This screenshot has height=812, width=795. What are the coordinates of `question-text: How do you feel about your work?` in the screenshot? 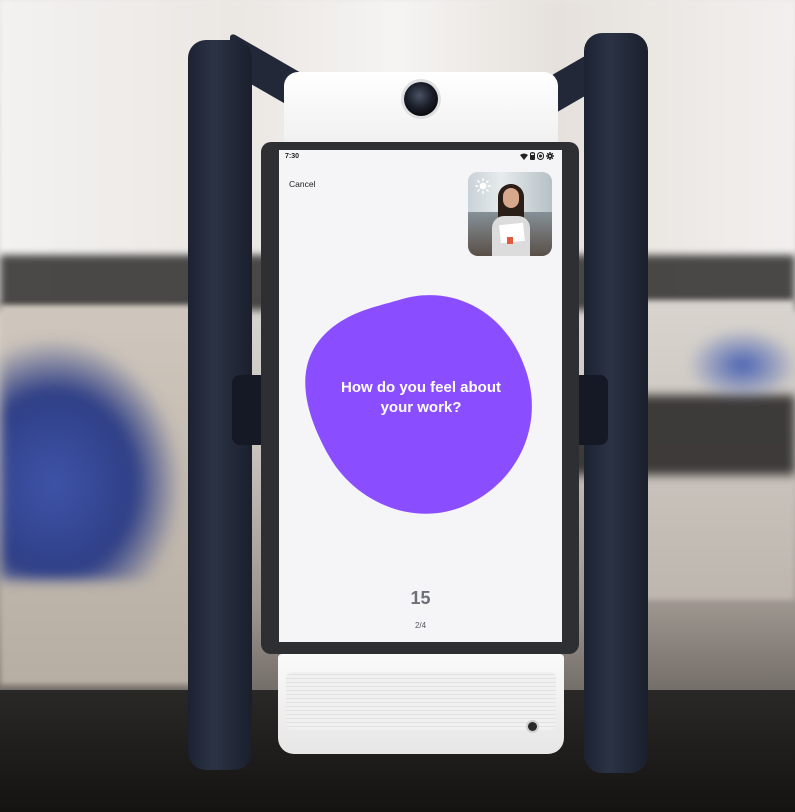 It's located at (421, 397).